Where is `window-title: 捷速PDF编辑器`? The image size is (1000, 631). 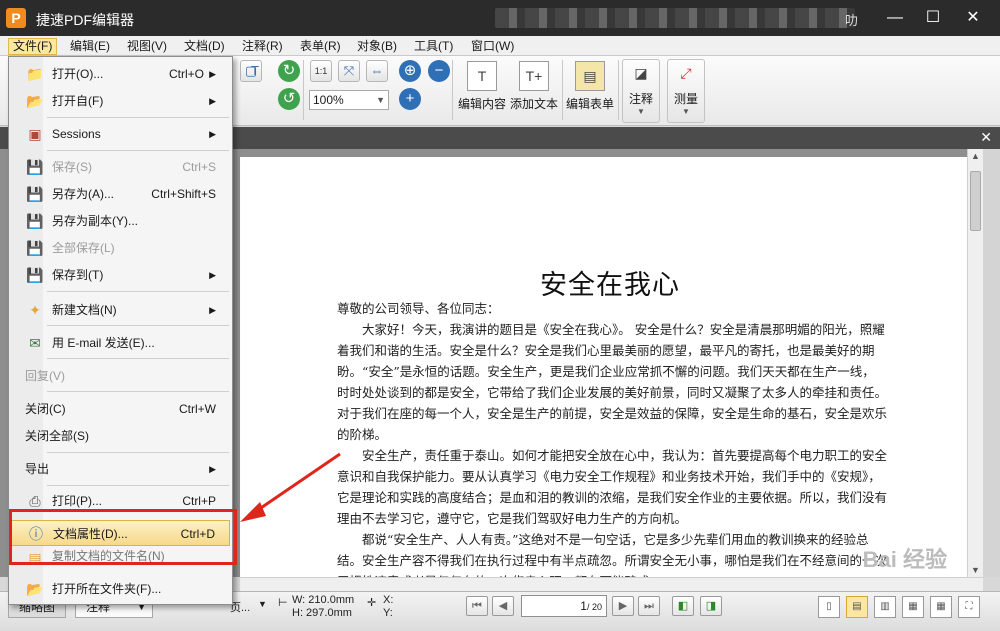 window-title: 捷速PDF编辑器 is located at coordinates (85, 20).